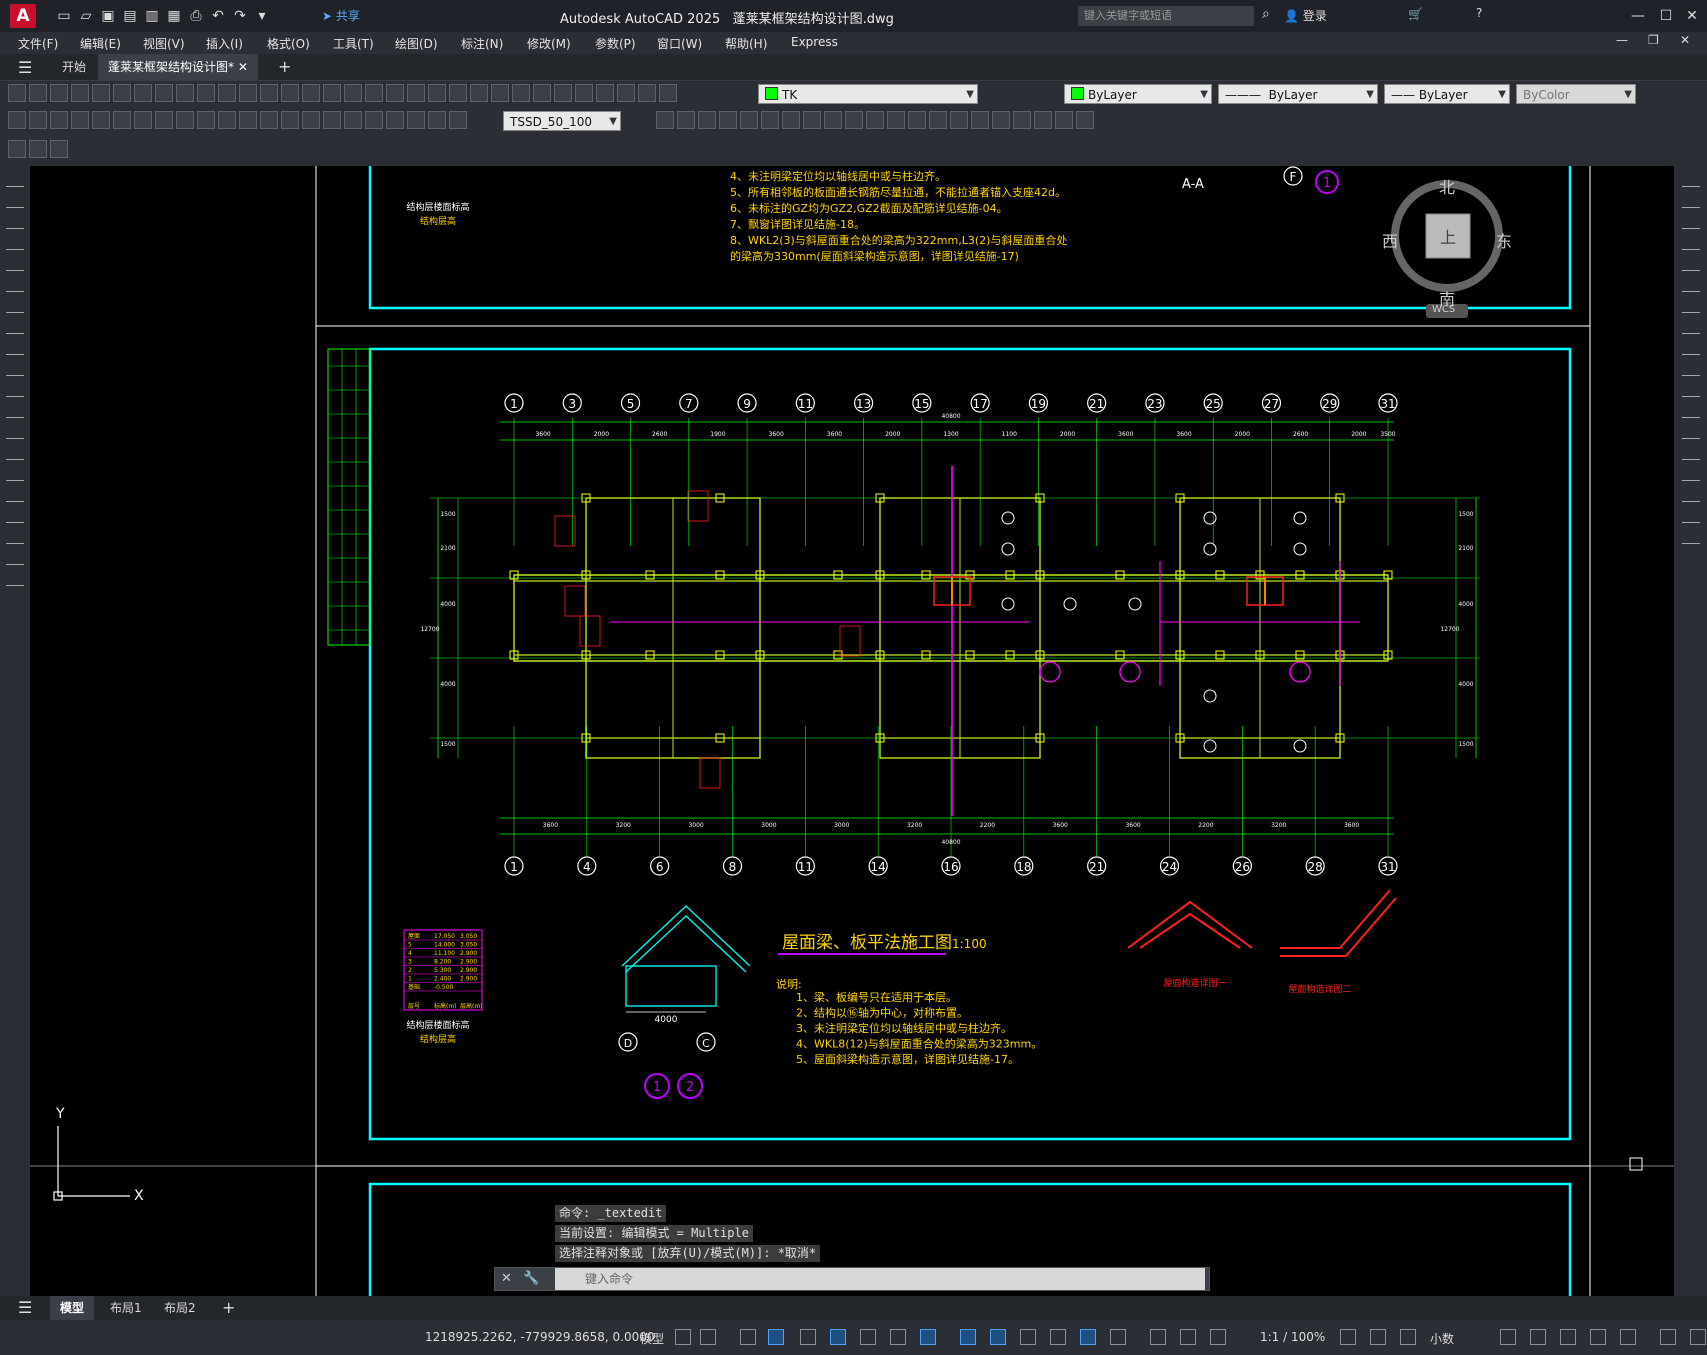 This screenshot has width=1707, height=1355. What do you see at coordinates (1442, 1338) in the screenshot?
I see `units-selector: 小数` at bounding box center [1442, 1338].